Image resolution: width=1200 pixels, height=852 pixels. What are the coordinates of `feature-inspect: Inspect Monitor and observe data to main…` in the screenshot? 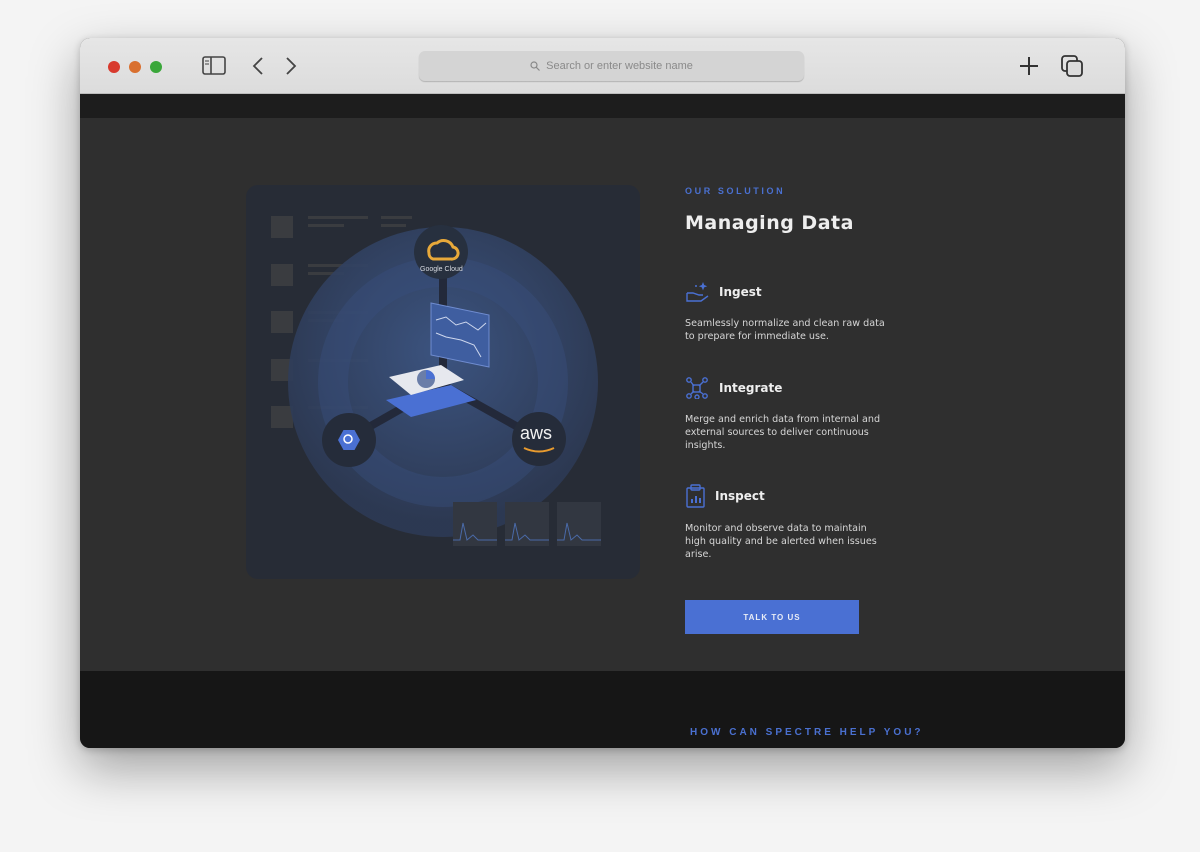 It's located at (785, 522).